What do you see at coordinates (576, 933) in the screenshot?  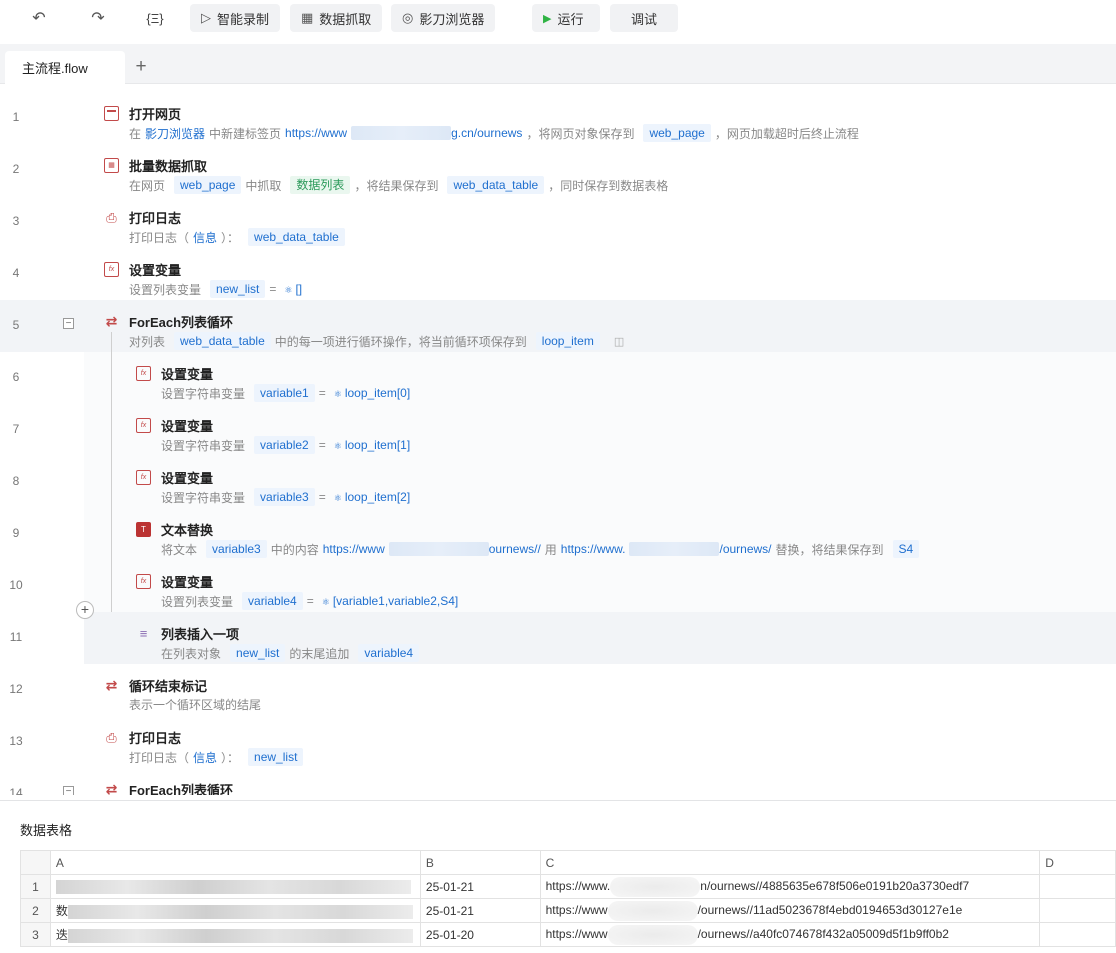 I see `cell-text: https://www` at bounding box center [576, 933].